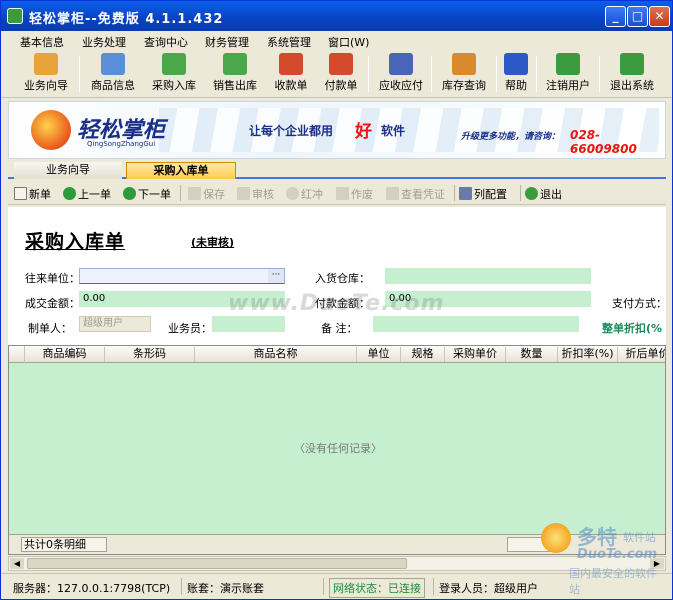 The image size is (673, 600). Describe the element at coordinates (46, 74) in the screenshot. I see `toolbar-guide-button: 业务向导` at that location.